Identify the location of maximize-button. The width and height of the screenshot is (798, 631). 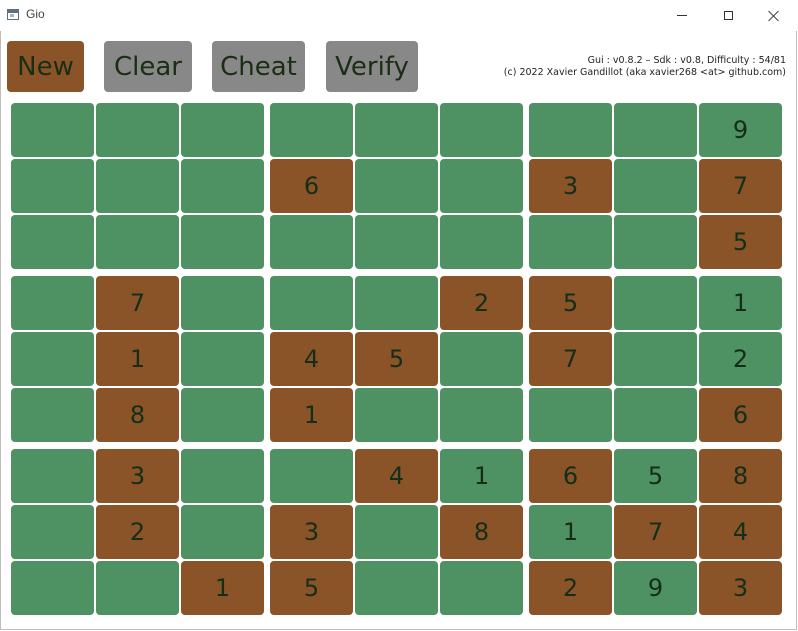
(728, 15).